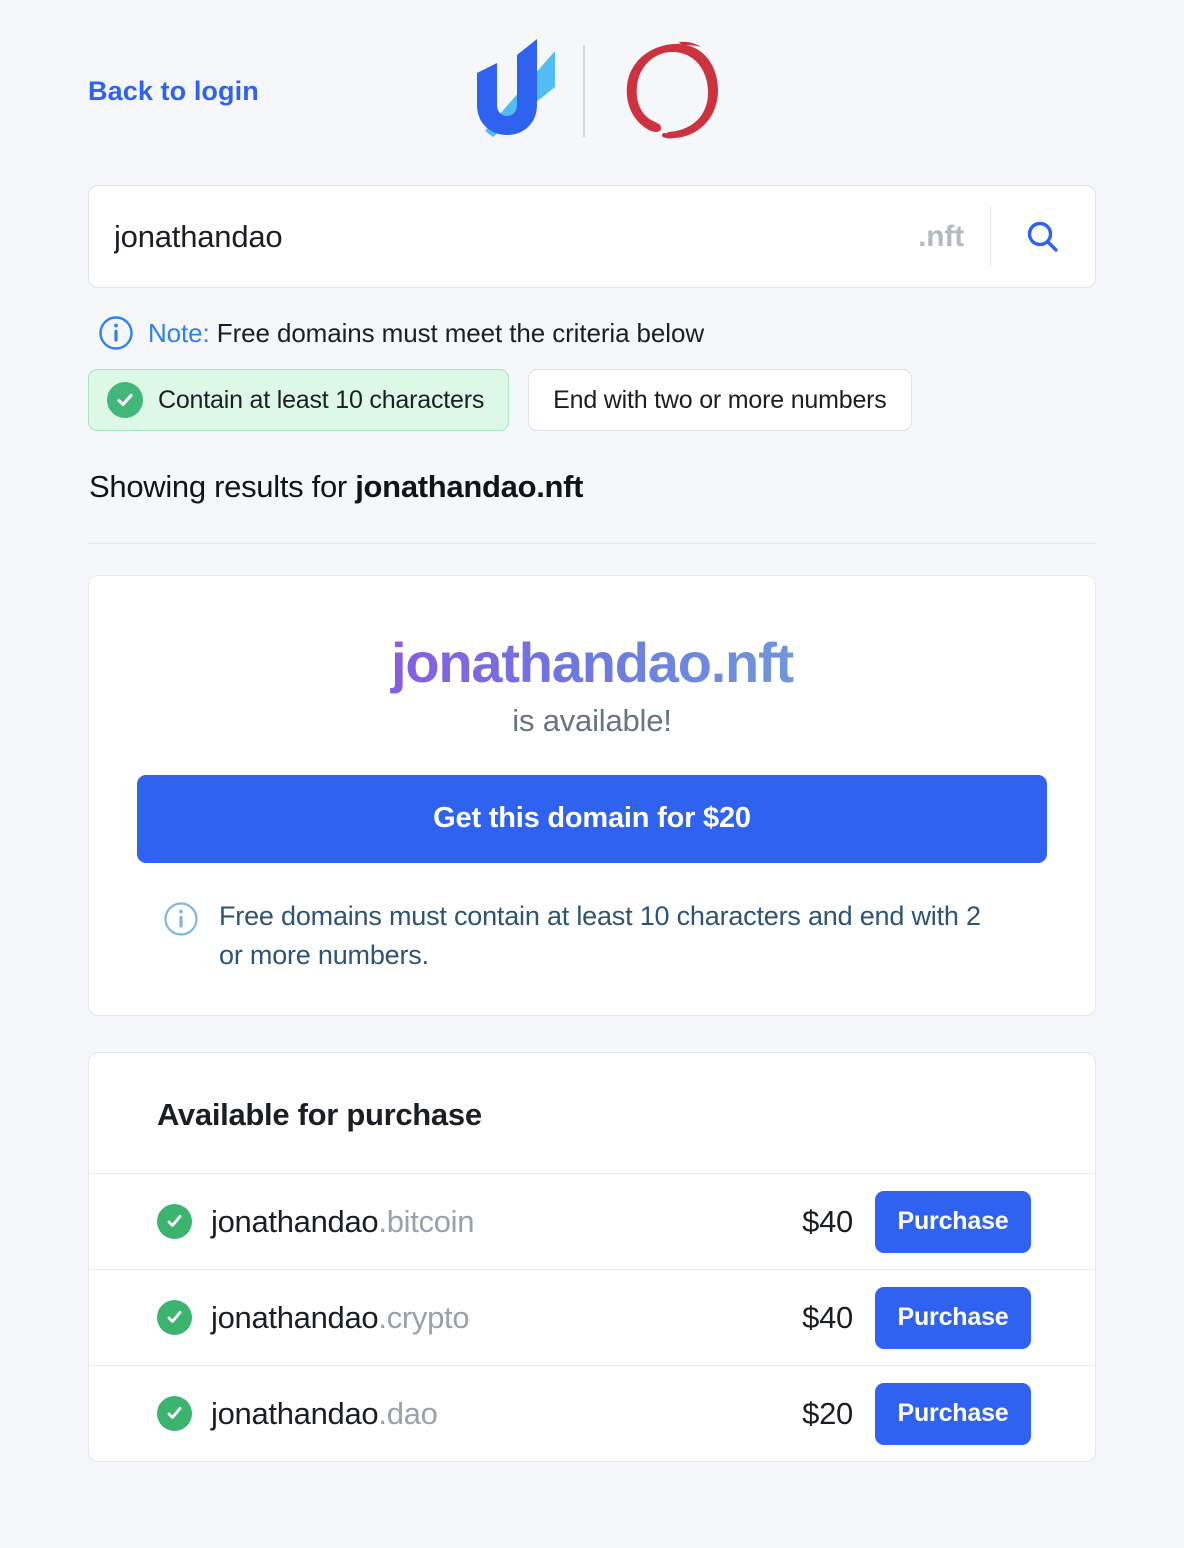 The width and height of the screenshot is (1184, 1548). I want to click on search-tld-suffix: .nft, so click(941, 236).